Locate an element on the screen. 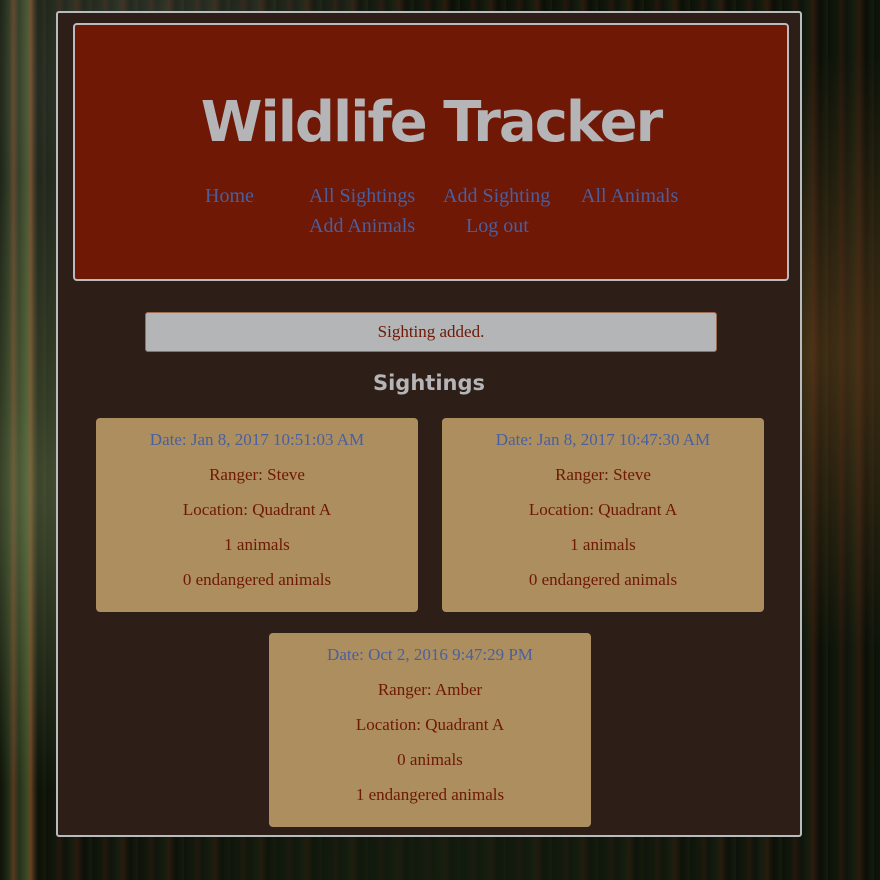  flash-message: Sighting added. is located at coordinates (431, 332).